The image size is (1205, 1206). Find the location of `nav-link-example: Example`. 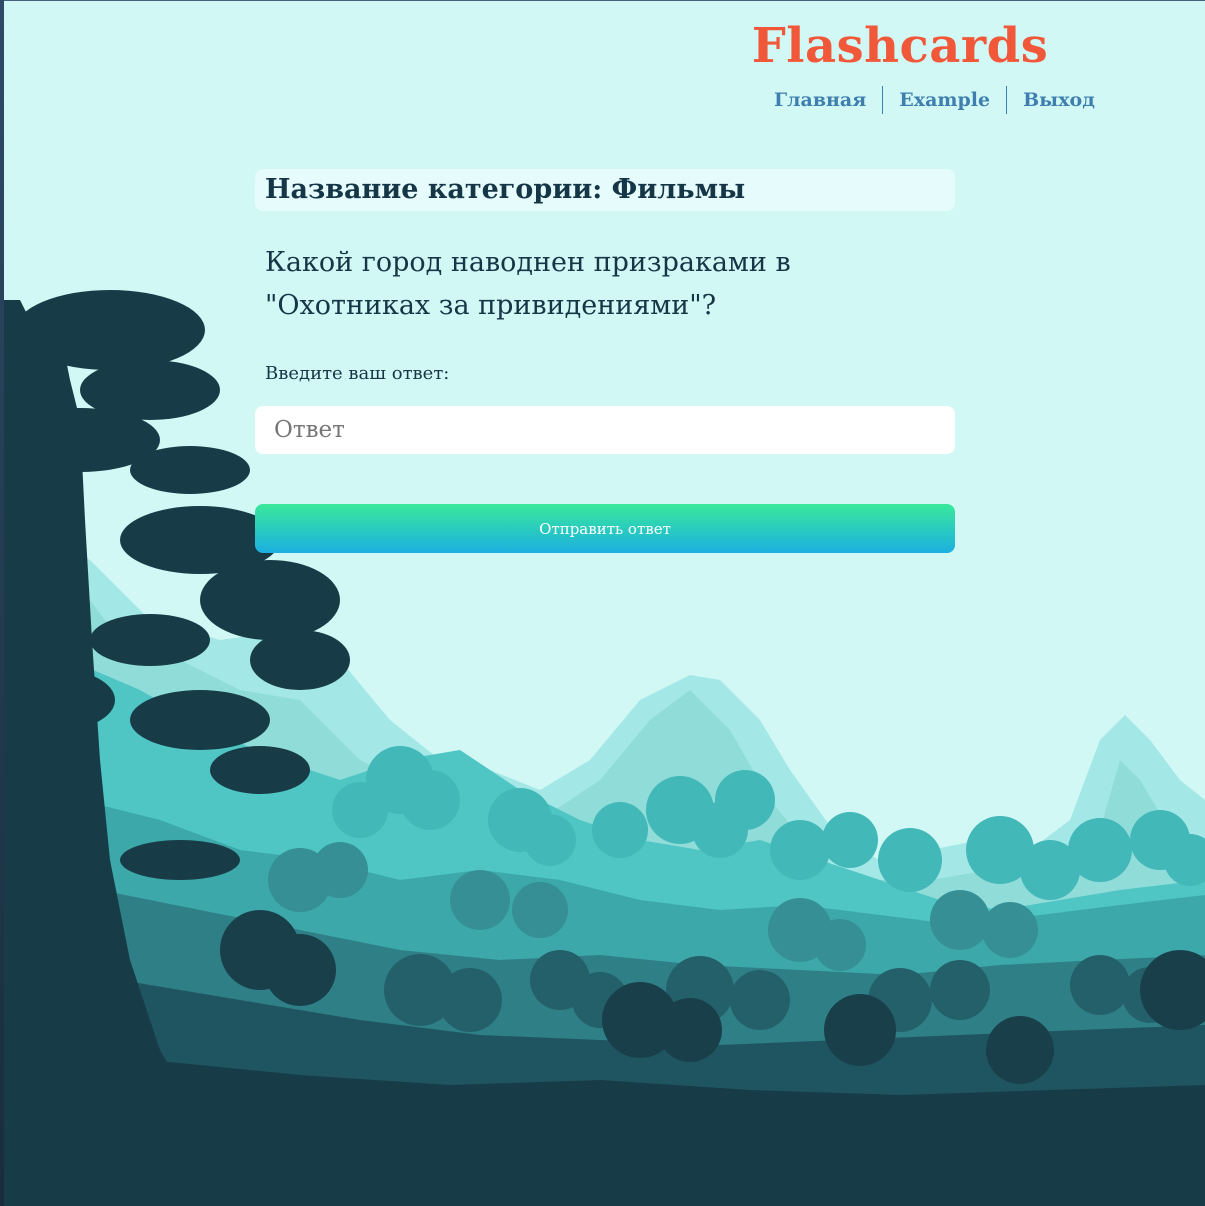

nav-link-example: Example is located at coordinates (944, 100).